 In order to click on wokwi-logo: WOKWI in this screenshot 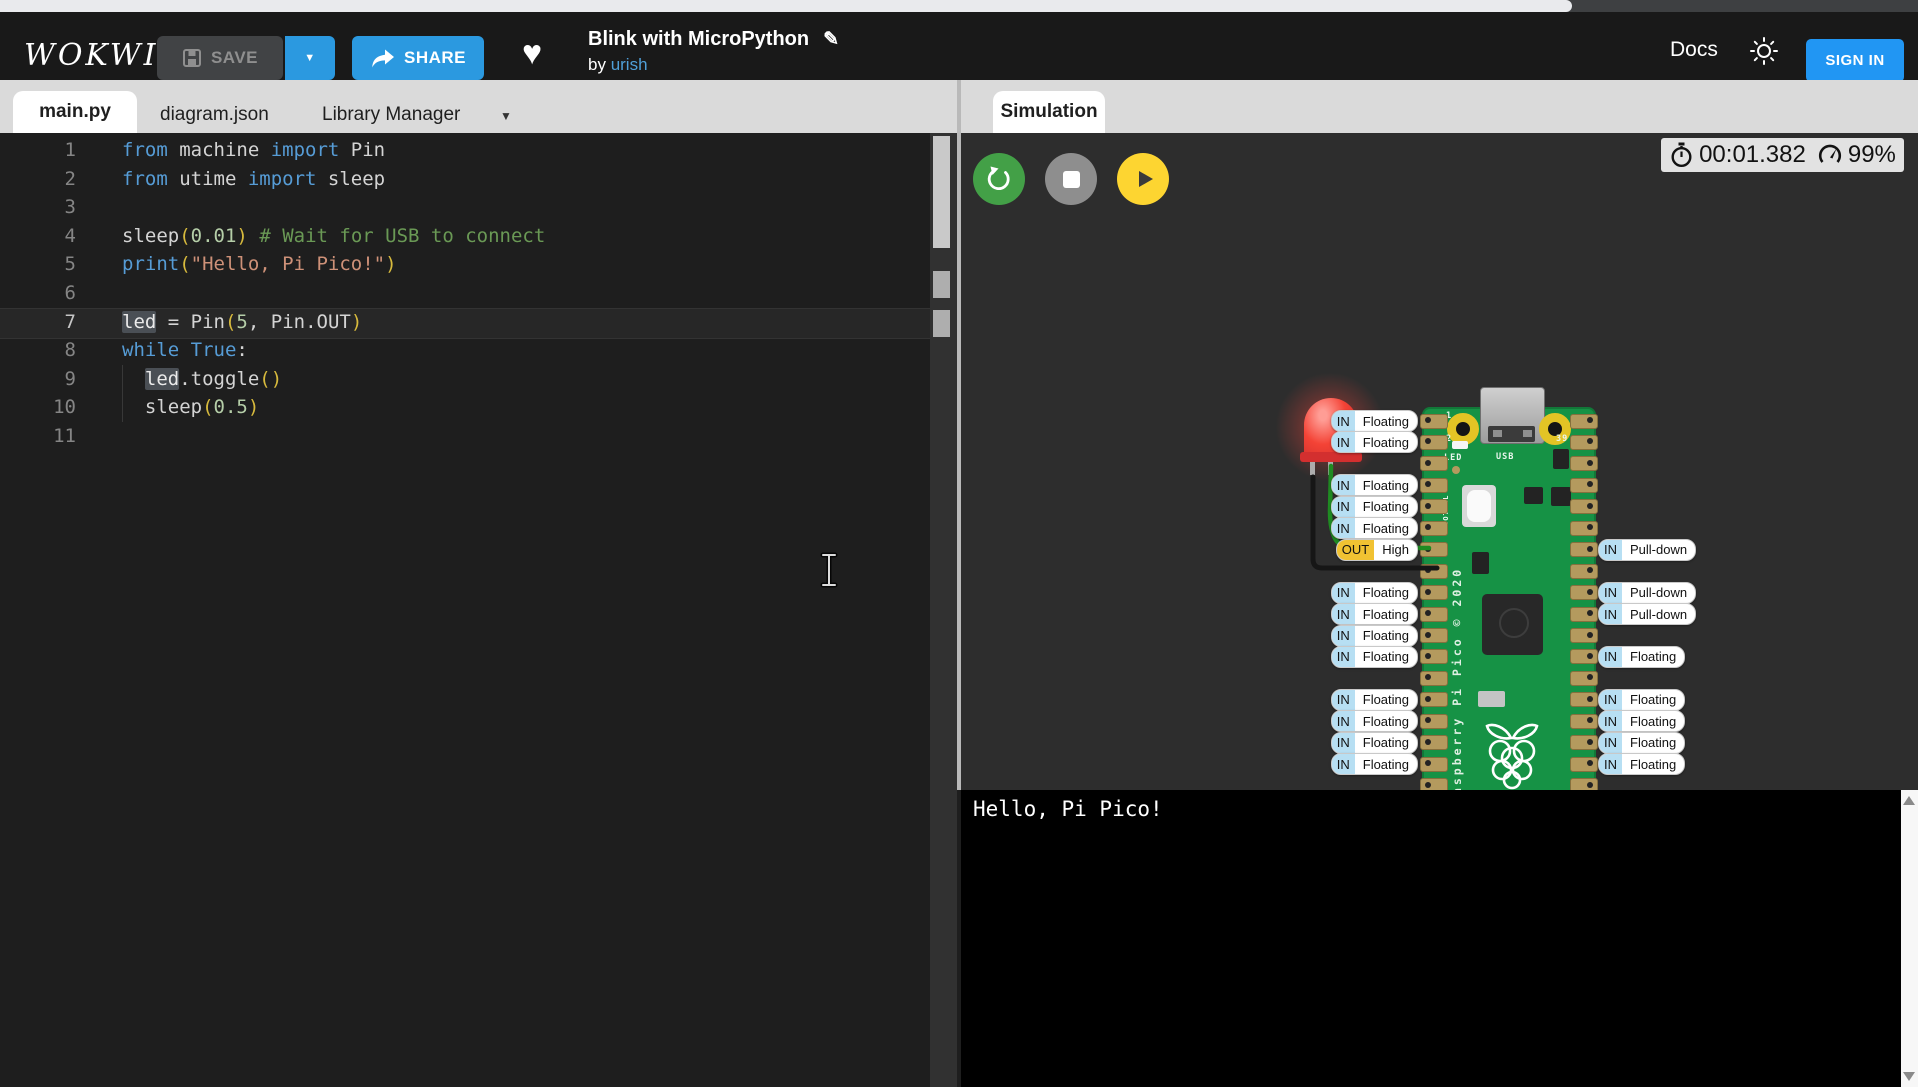, I will do `click(91, 55)`.